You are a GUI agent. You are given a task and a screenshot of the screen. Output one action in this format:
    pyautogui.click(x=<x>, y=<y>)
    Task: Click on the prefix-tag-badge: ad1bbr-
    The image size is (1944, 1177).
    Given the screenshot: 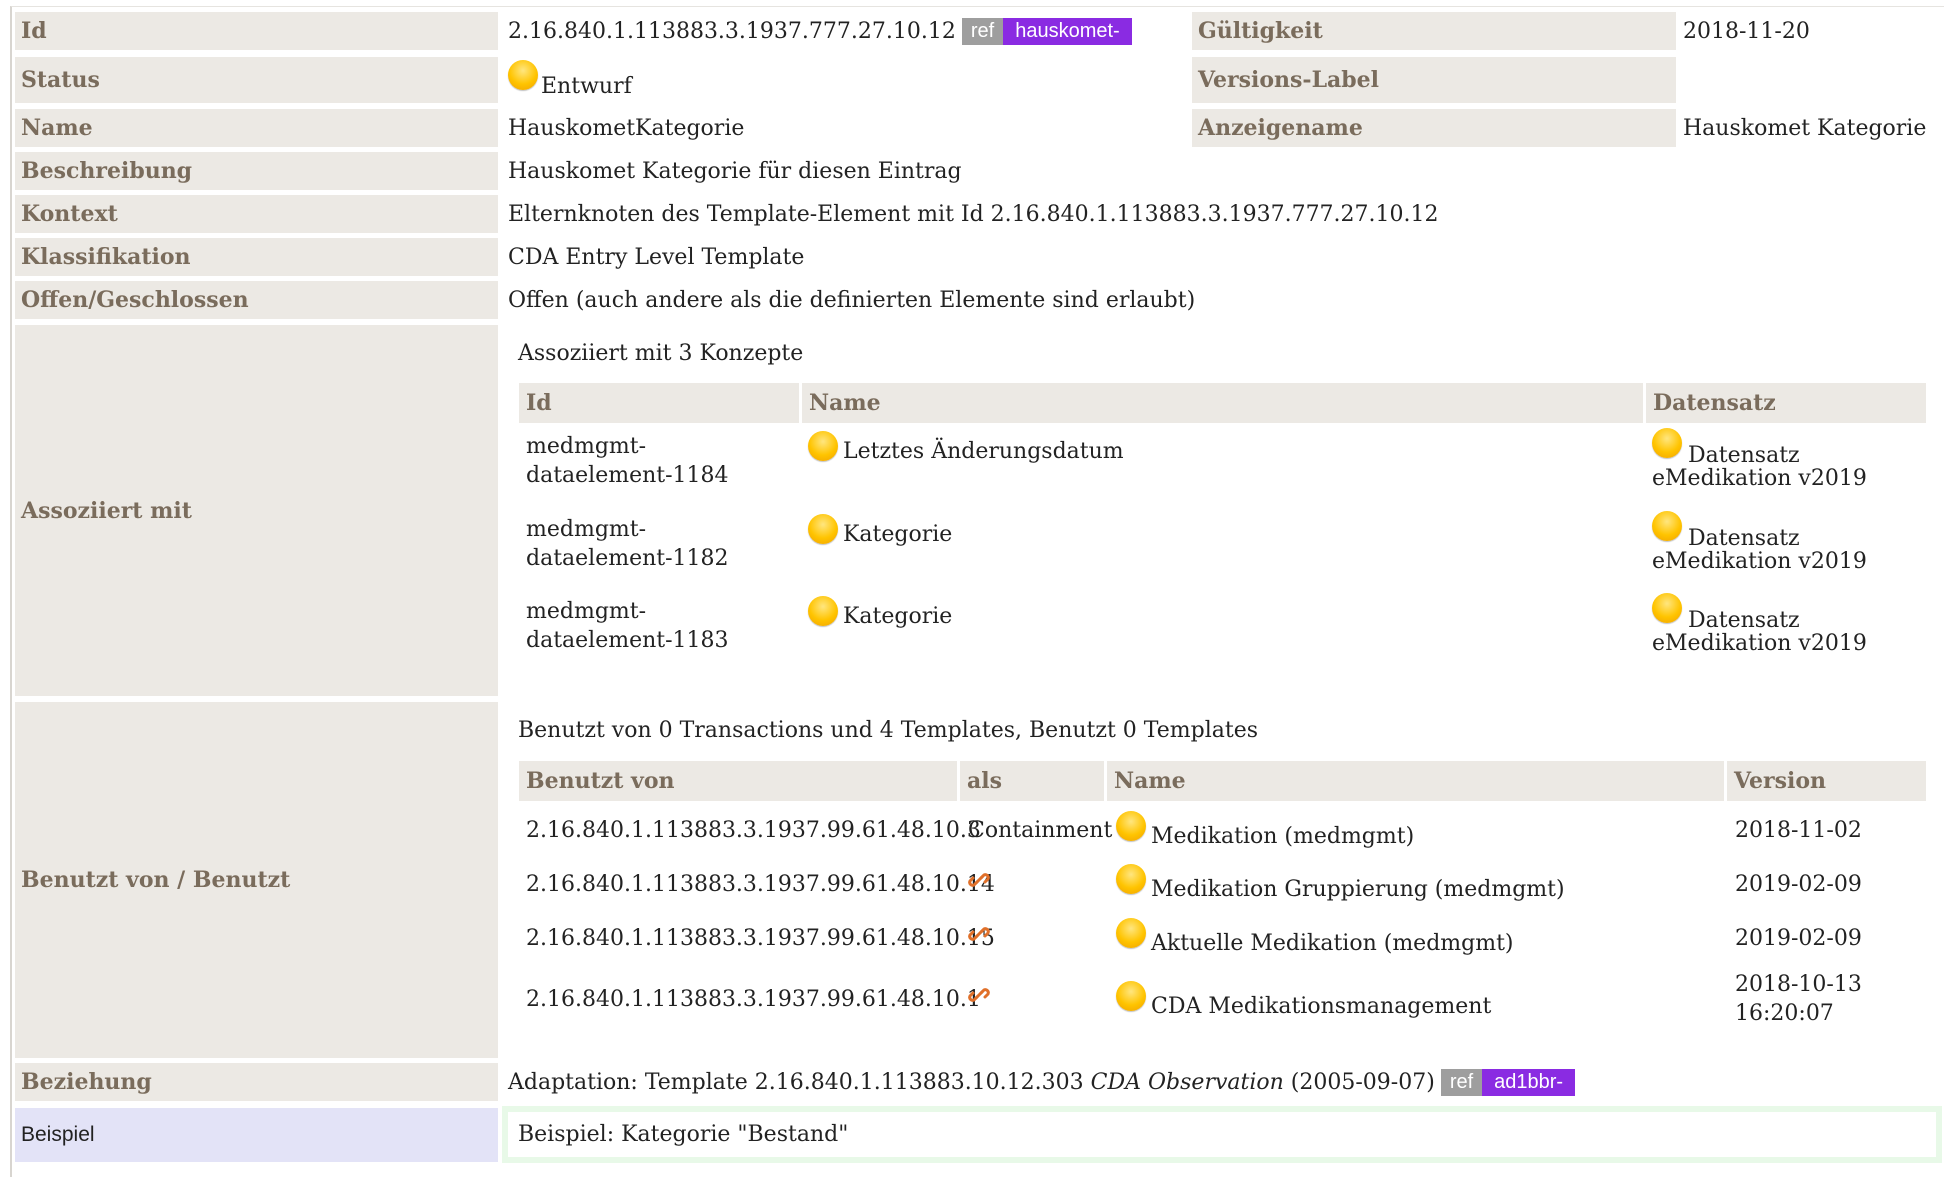 What is the action you would take?
    pyautogui.click(x=1529, y=1082)
    